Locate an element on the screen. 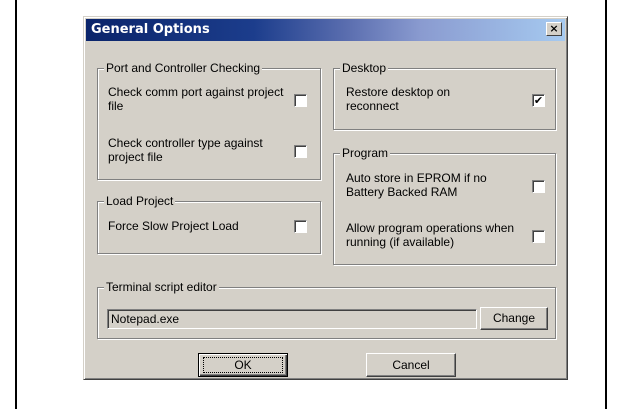 This screenshot has height=409, width=627. group-label-terminal: Terminal script editor is located at coordinates (161, 287).